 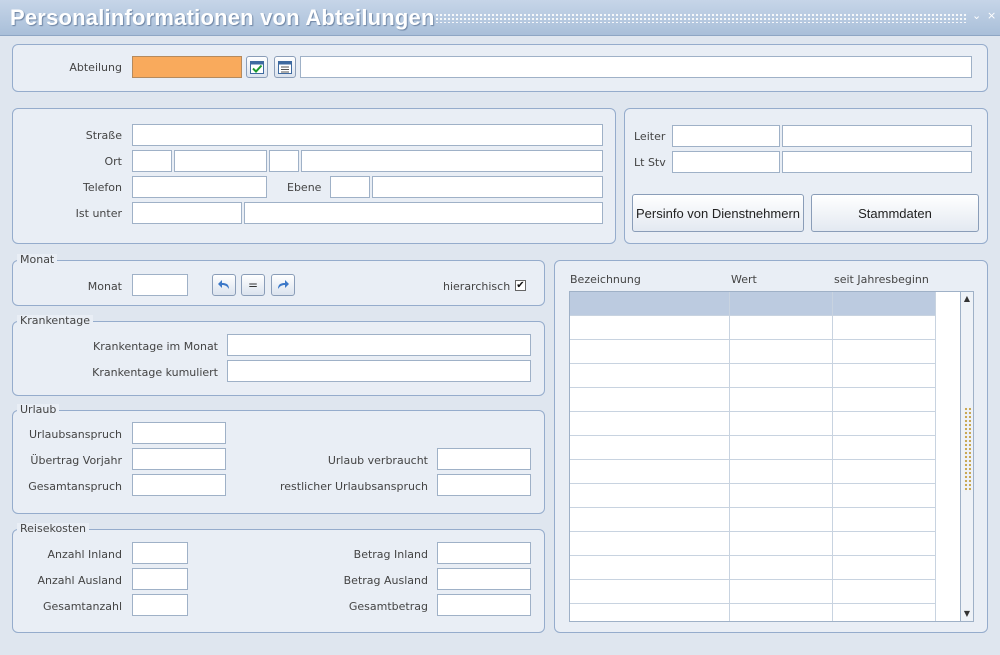 I want to click on gesamtanspruch-input, so click(x=179, y=485).